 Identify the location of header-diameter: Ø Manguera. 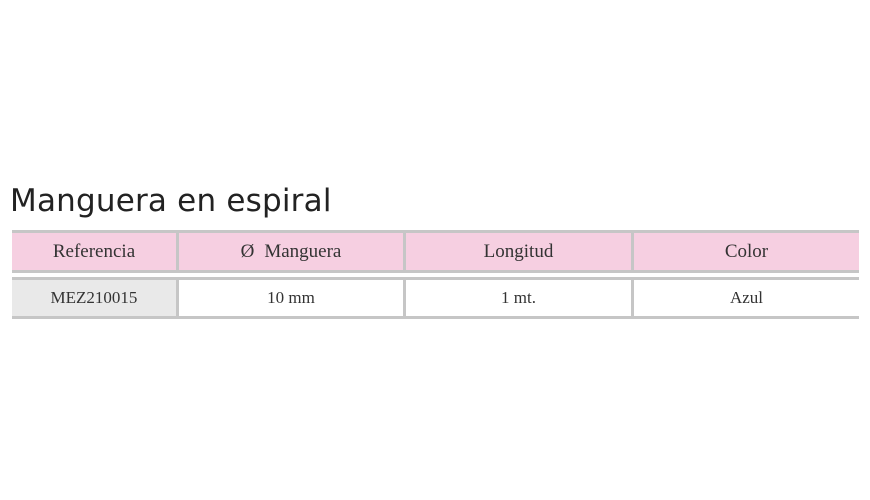
(289, 251).